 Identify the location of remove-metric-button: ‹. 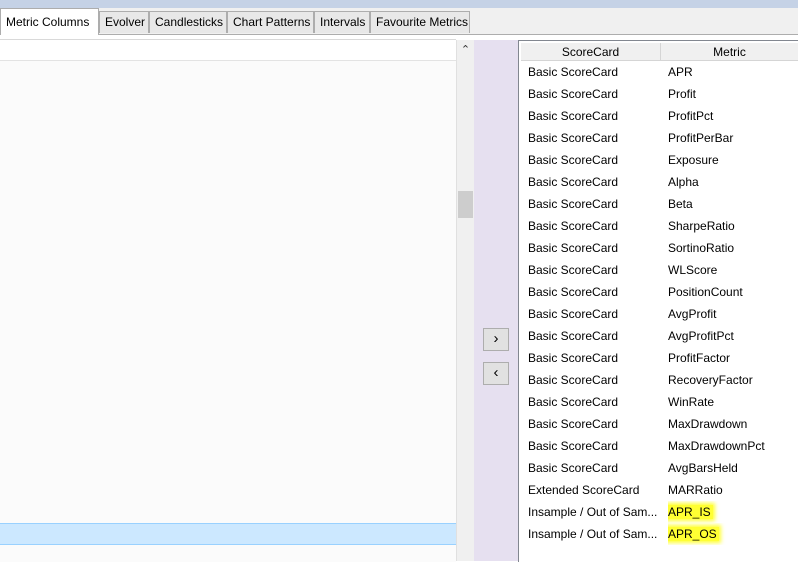
(496, 373).